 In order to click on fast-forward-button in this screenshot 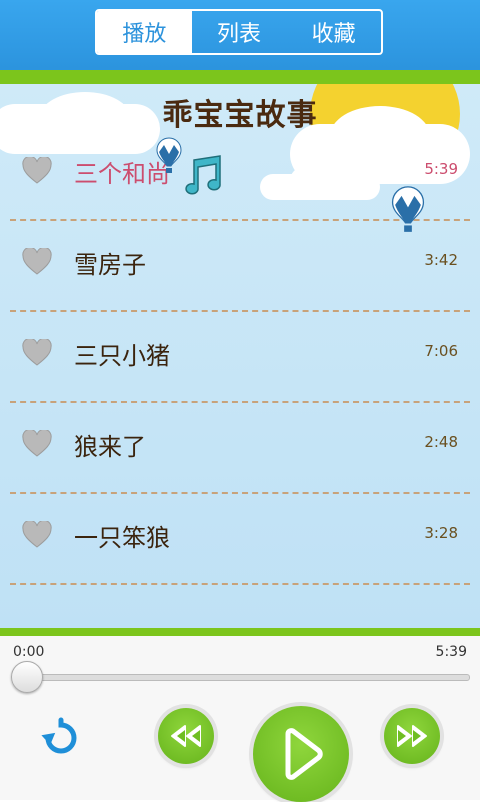, I will do `click(412, 736)`.